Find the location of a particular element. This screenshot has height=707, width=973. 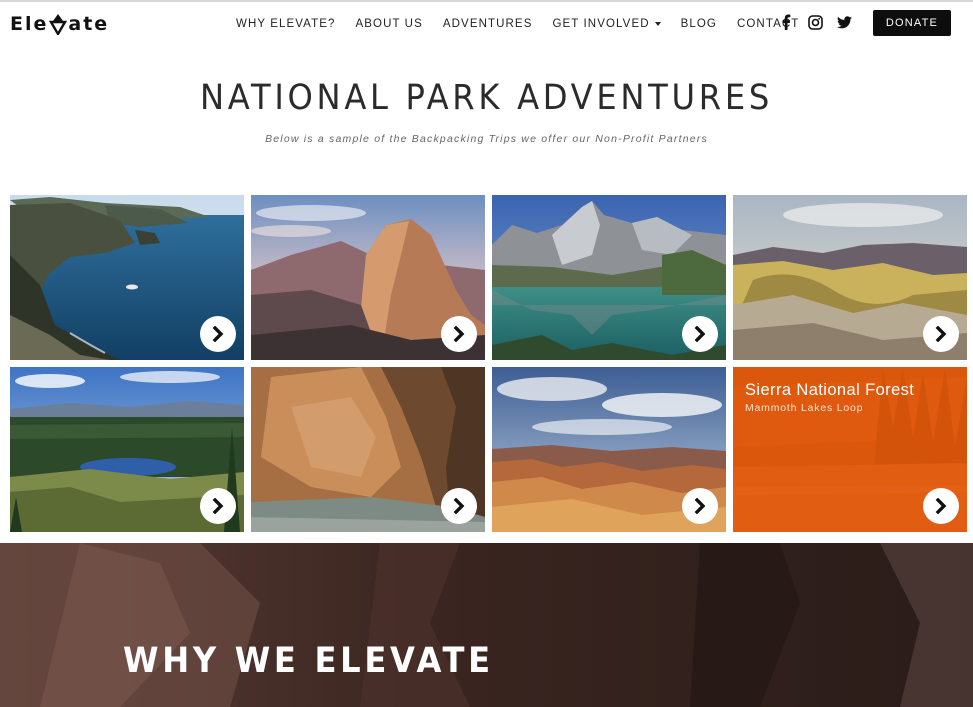

adventure-card-half-dome is located at coordinates (368, 277).